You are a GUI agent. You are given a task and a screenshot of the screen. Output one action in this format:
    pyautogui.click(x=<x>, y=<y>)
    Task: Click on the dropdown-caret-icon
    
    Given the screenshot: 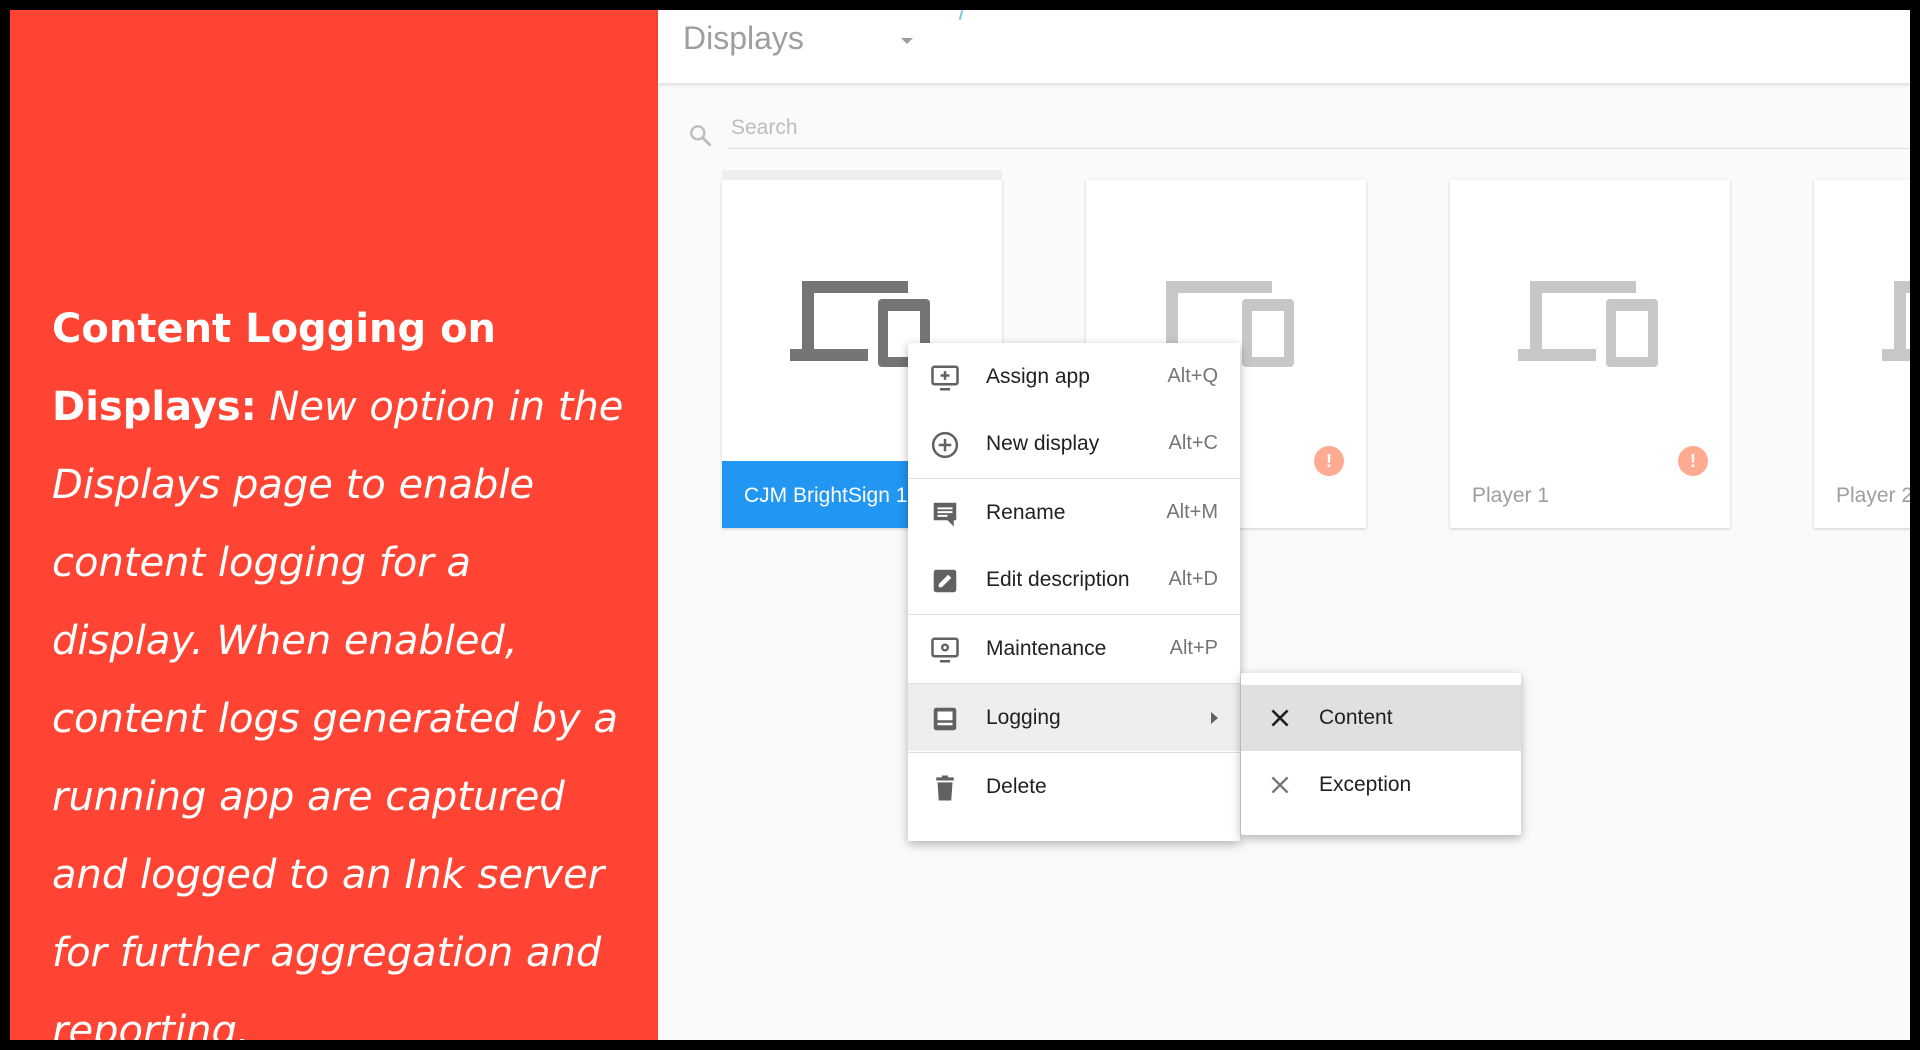 What is the action you would take?
    pyautogui.click(x=907, y=41)
    